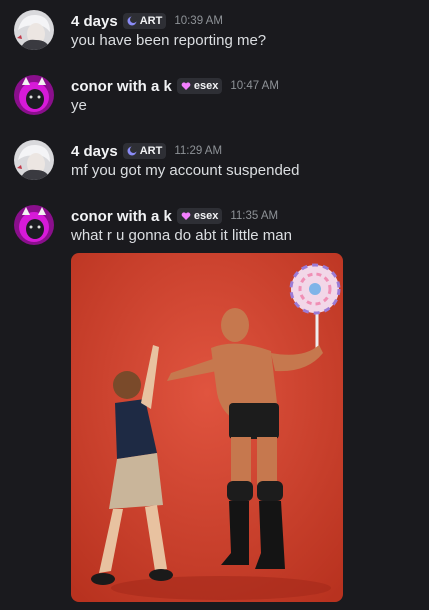 Image resolution: width=429 pixels, height=610 pixels. I want to click on message-text: you have been reporting me?, so click(169, 40).